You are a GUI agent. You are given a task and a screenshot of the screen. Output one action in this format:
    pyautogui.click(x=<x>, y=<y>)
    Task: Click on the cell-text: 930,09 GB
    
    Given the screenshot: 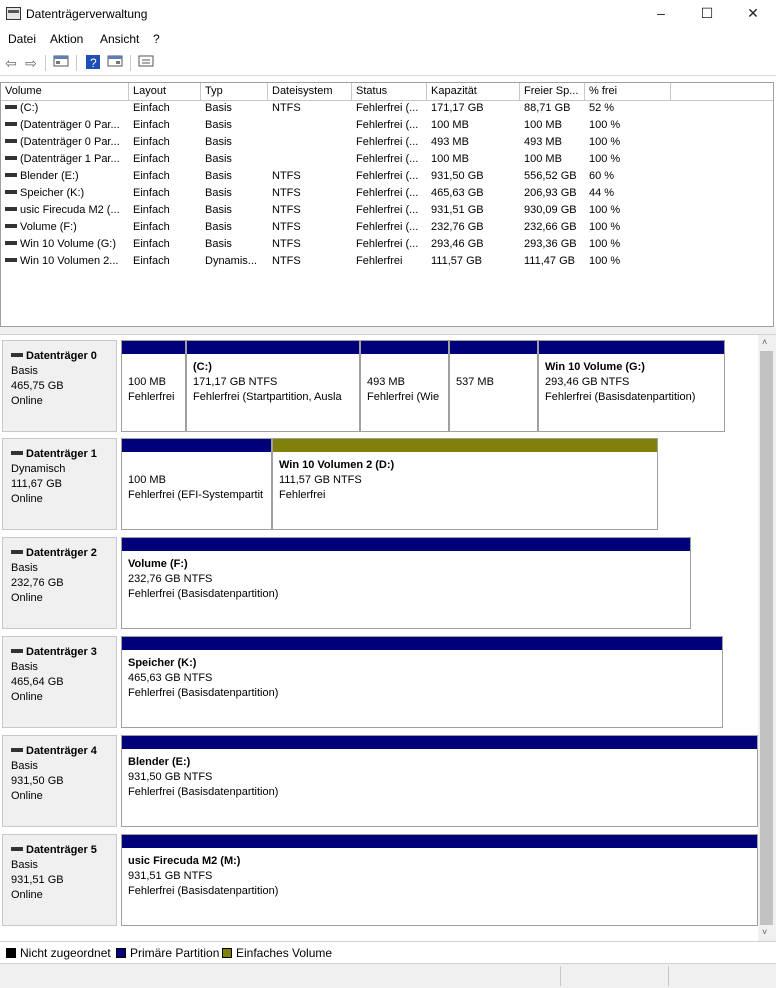 What is the action you would take?
    pyautogui.click(x=550, y=210)
    